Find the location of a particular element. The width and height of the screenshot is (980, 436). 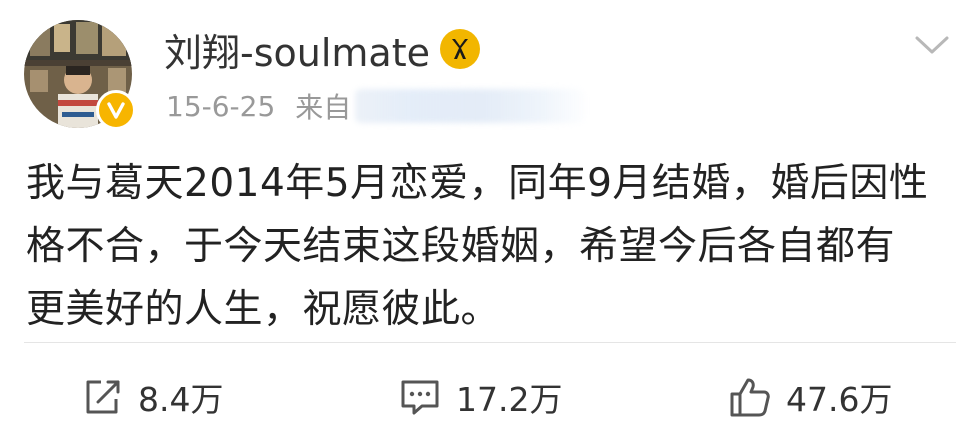

post-text-line: 格不合，于今天结束这段婚姻，希望今后各自都有 is located at coordinates (461, 246).